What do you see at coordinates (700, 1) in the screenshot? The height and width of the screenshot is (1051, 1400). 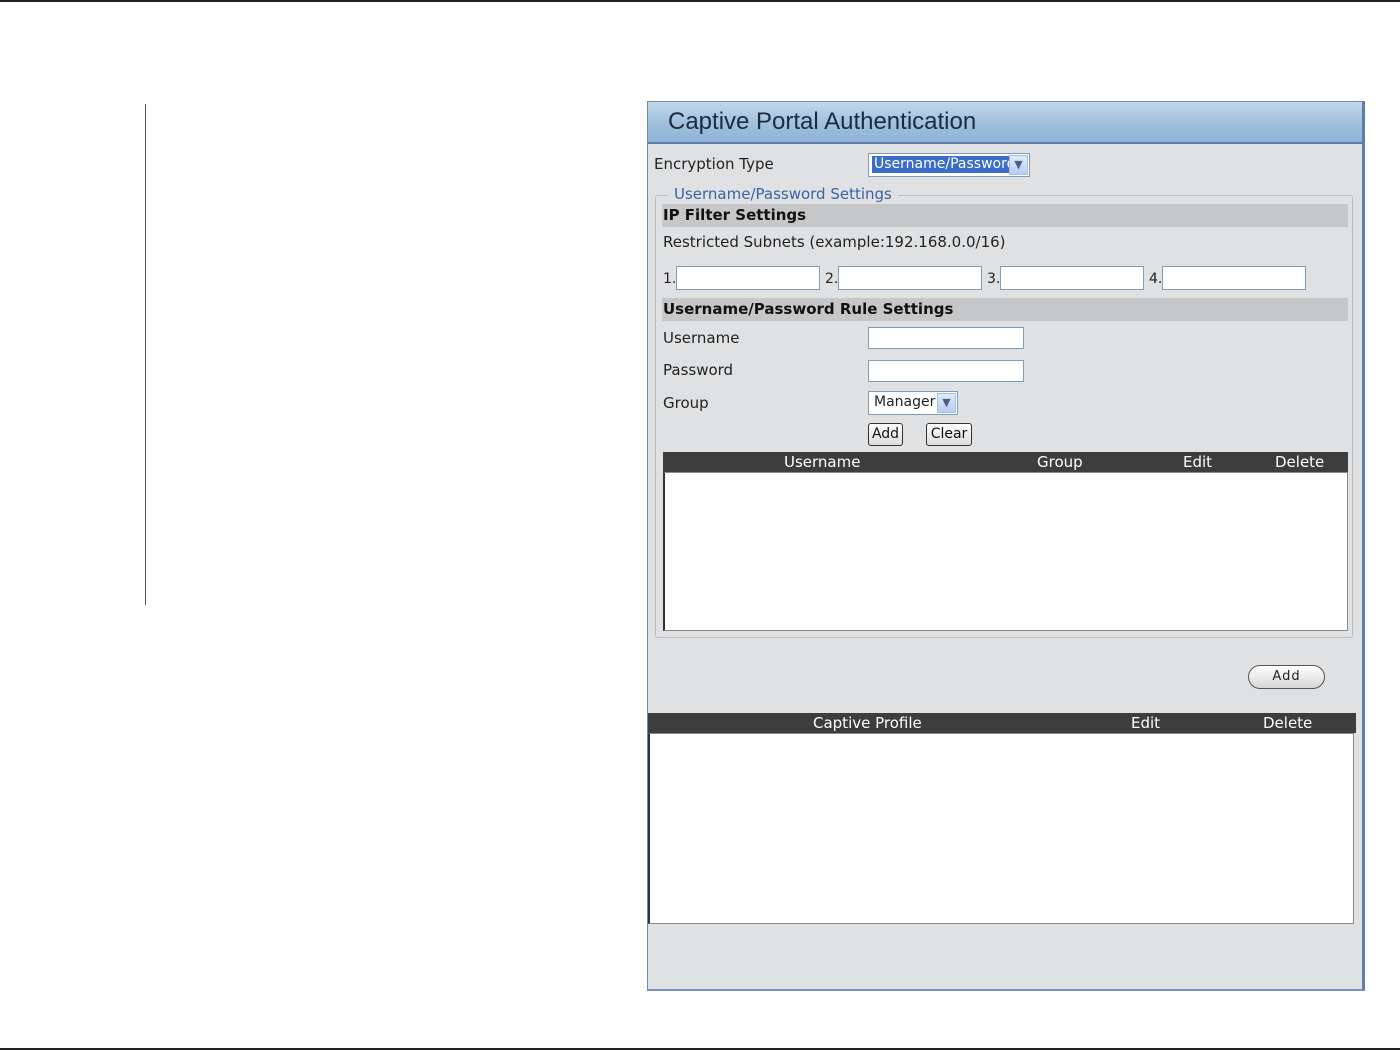 I see `page-top-rule` at bounding box center [700, 1].